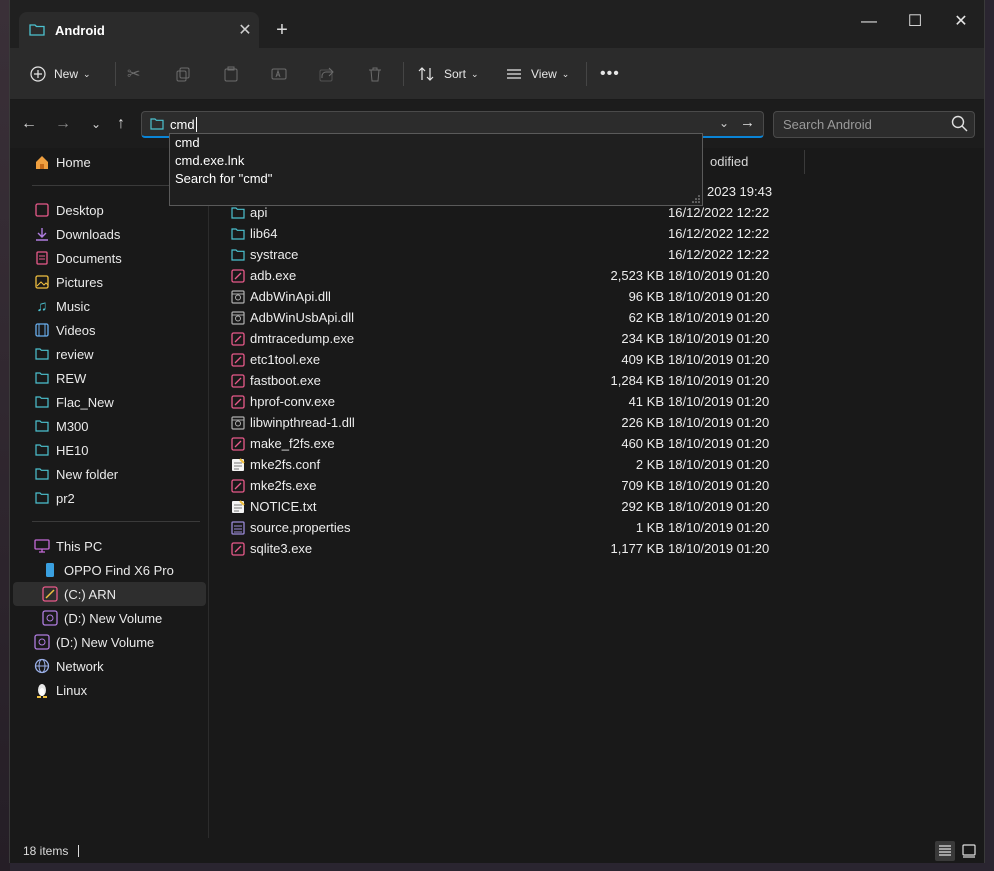 The width and height of the screenshot is (994, 871). What do you see at coordinates (132, 354) in the screenshot?
I see `sidebar-item-review: review` at bounding box center [132, 354].